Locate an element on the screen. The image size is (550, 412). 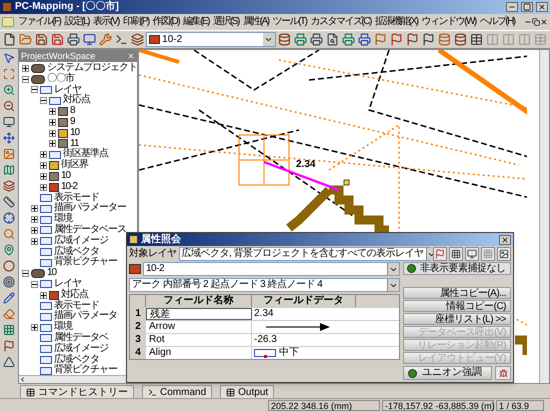
tree-item: 属性データベース is located at coordinates (90, 230).